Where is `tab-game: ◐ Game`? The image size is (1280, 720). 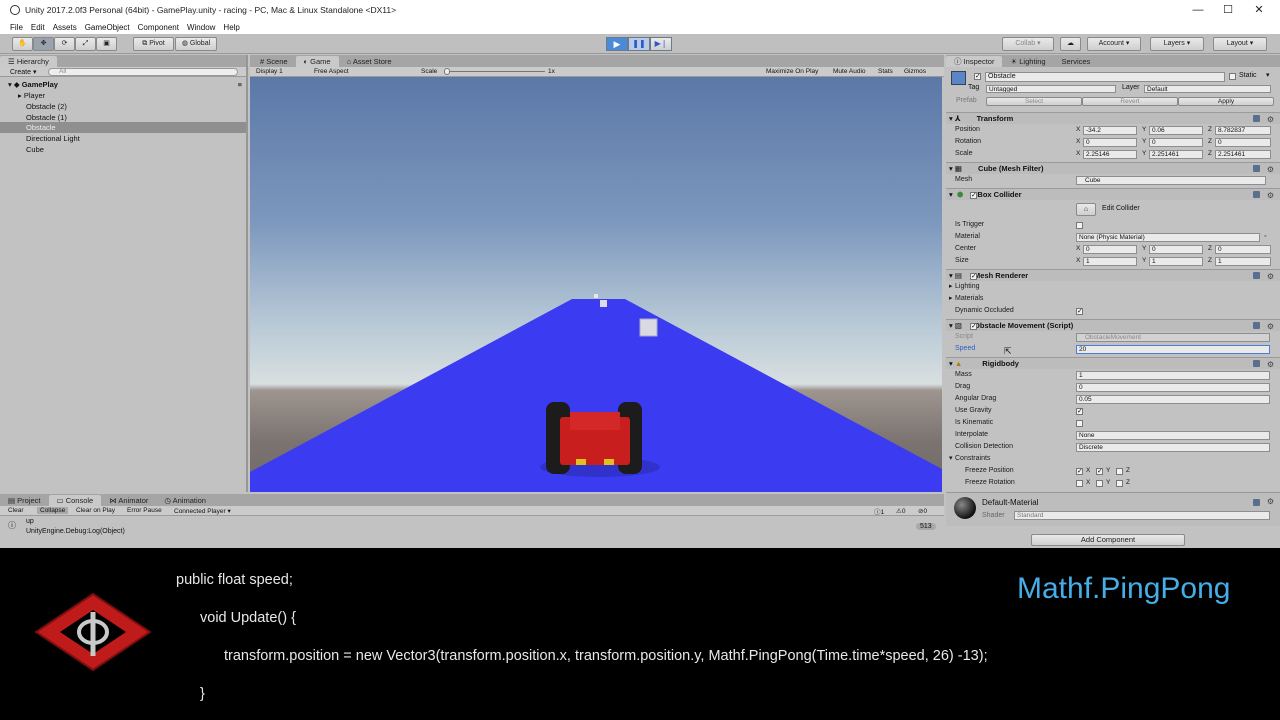
tab-game: ◐ Game is located at coordinates (317, 61).